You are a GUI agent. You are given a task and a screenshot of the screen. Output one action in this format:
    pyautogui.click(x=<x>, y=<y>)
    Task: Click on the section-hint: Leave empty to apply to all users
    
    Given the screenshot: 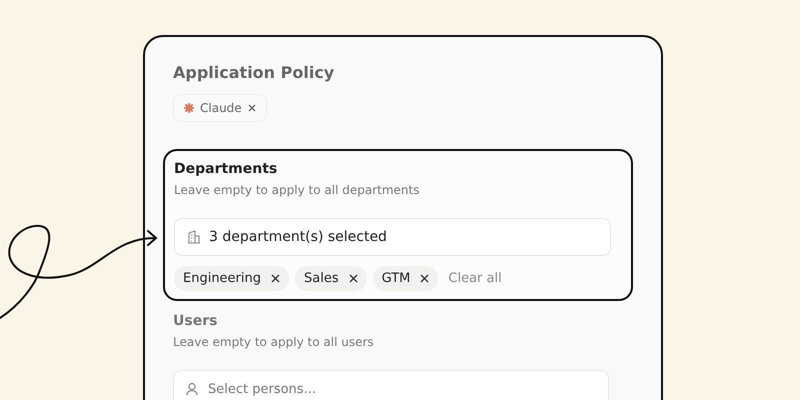 What is the action you would take?
    pyautogui.click(x=274, y=342)
    